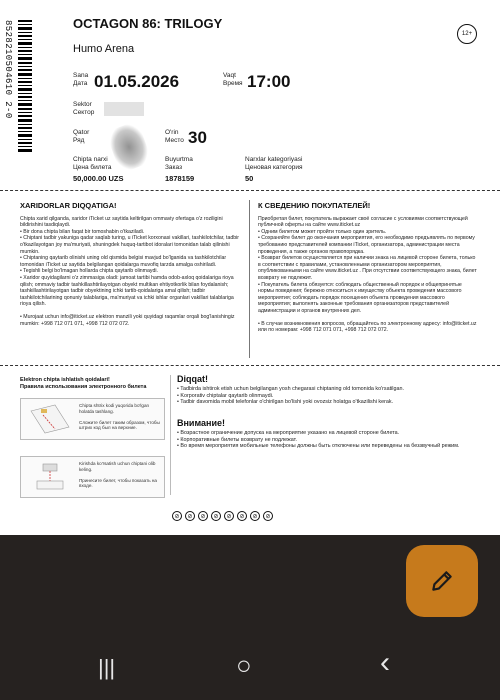  I want to click on barcode-number: 8528210504610 2-0, so click(8, 69).